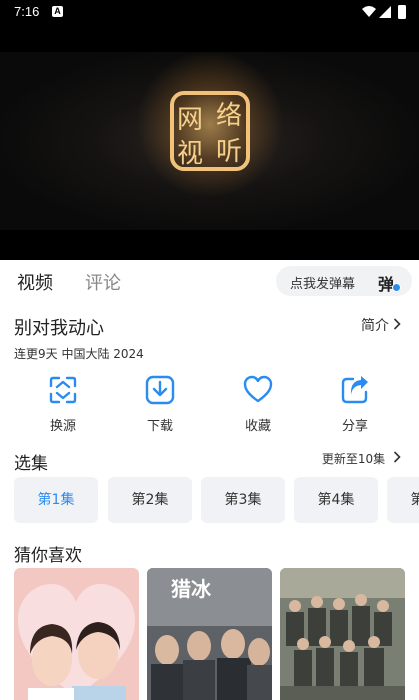 The width and height of the screenshot is (419, 700). Describe the element at coordinates (159, 426) in the screenshot. I see `download-label: 下载` at that location.